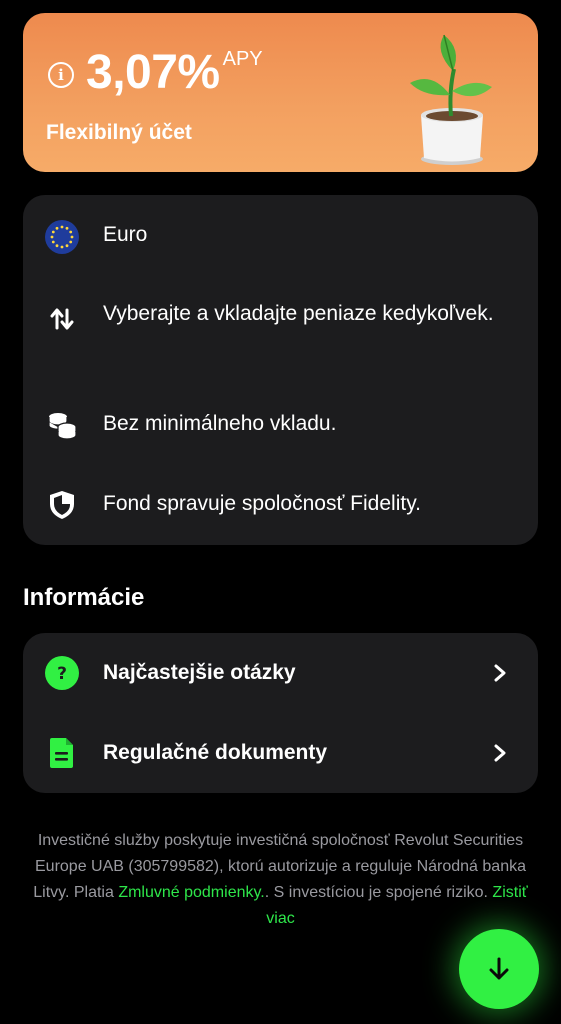 This screenshot has width=561, height=1024. What do you see at coordinates (262, 503) in the screenshot?
I see `feature-label: Fond spravuje spoločnosť Fidelity.` at bounding box center [262, 503].